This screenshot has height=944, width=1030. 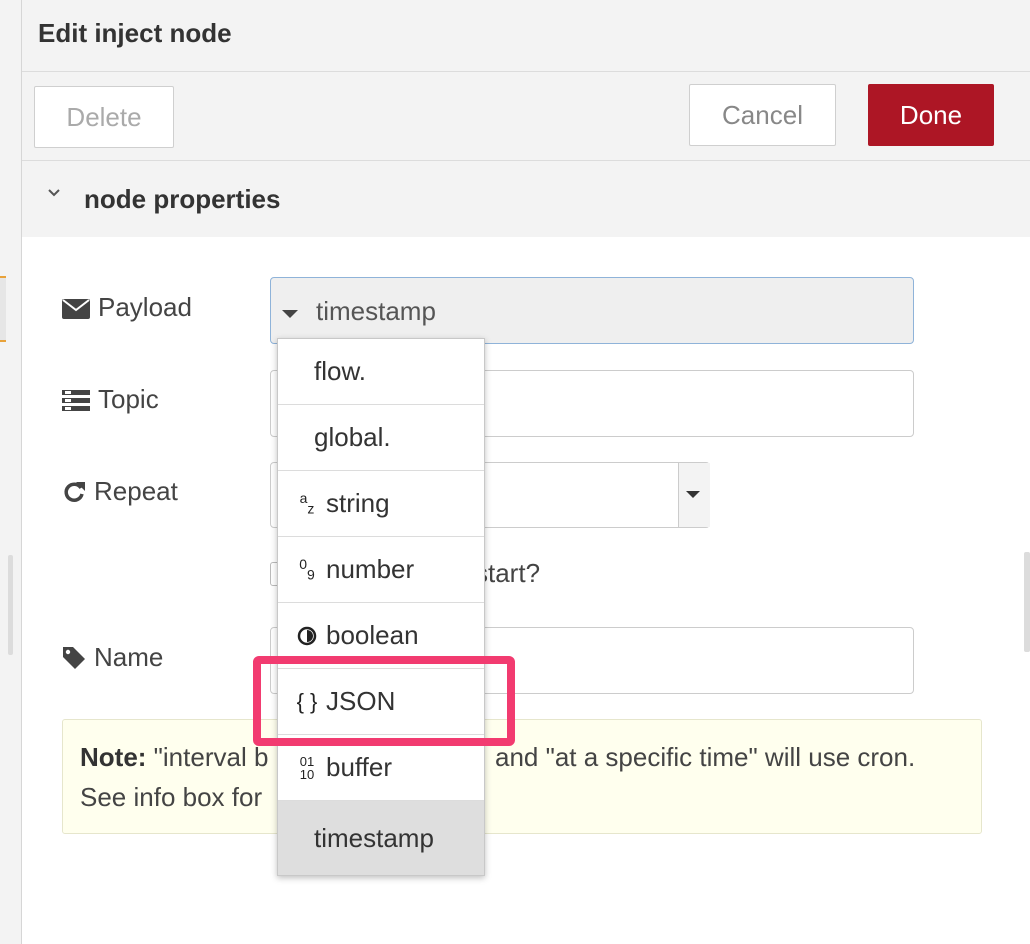 What do you see at coordinates (358, 503) in the screenshot?
I see `menu-item-label: string` at bounding box center [358, 503].